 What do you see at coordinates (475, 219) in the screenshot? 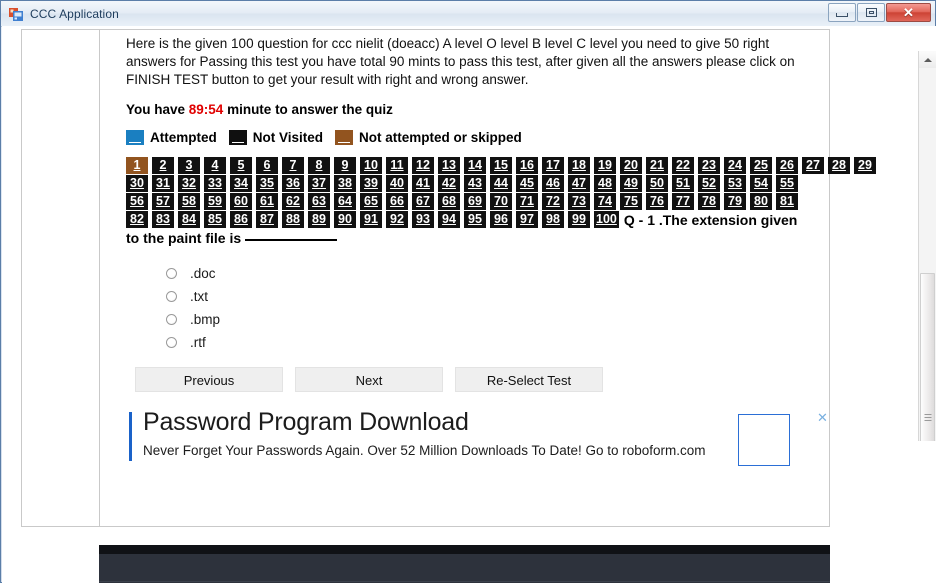
I see `question-number-95: 95` at bounding box center [475, 219].